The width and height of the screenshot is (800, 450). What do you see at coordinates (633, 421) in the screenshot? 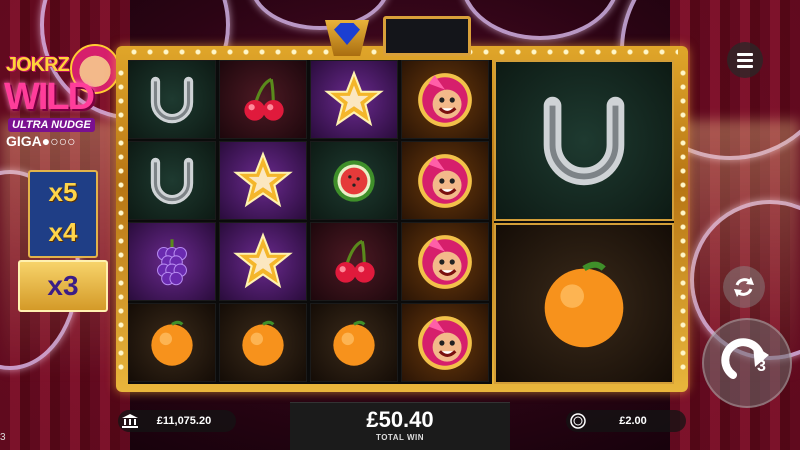
I see `bet-value: £2.00` at bounding box center [633, 421].